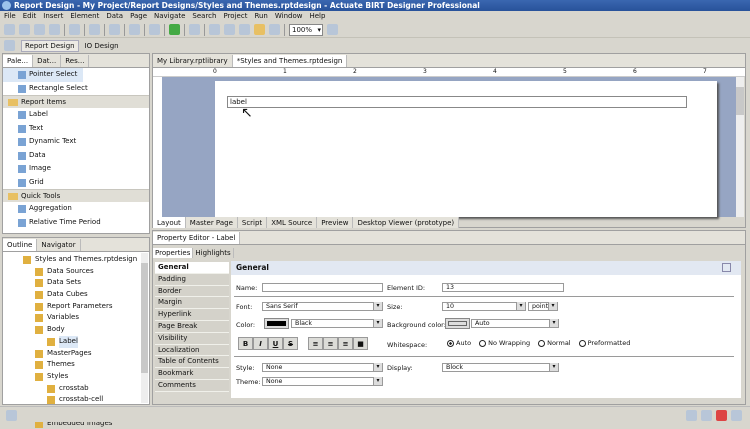 The width and height of the screenshot is (750, 429). What do you see at coordinates (484, 306) in the screenshot?
I see `size-select: 10` at bounding box center [484, 306].